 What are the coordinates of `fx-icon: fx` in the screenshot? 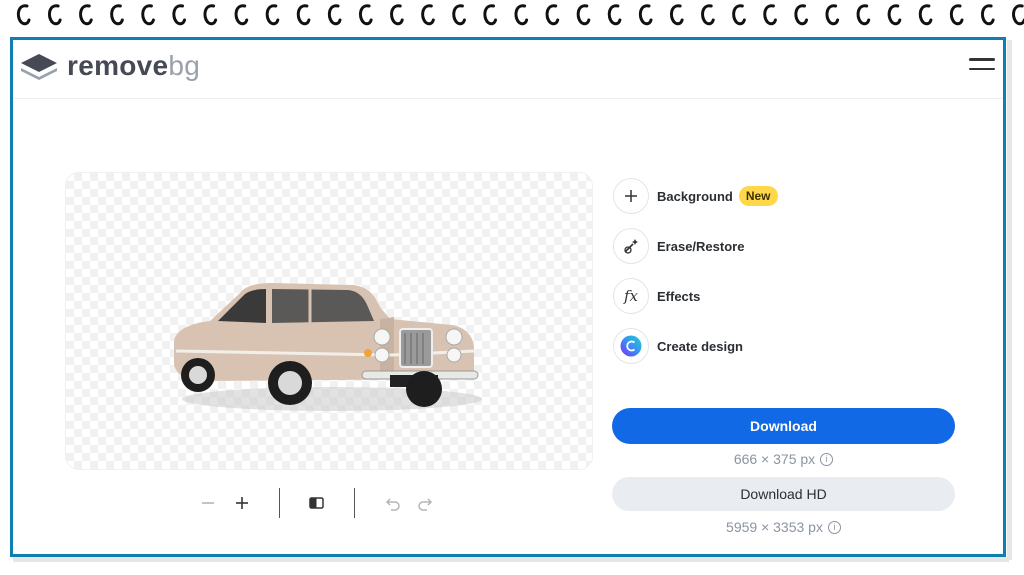 It's located at (630, 296).